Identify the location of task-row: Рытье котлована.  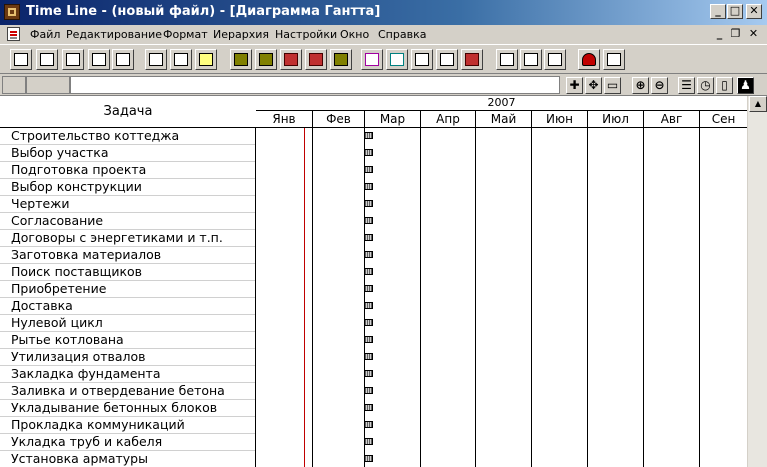
(127, 340).